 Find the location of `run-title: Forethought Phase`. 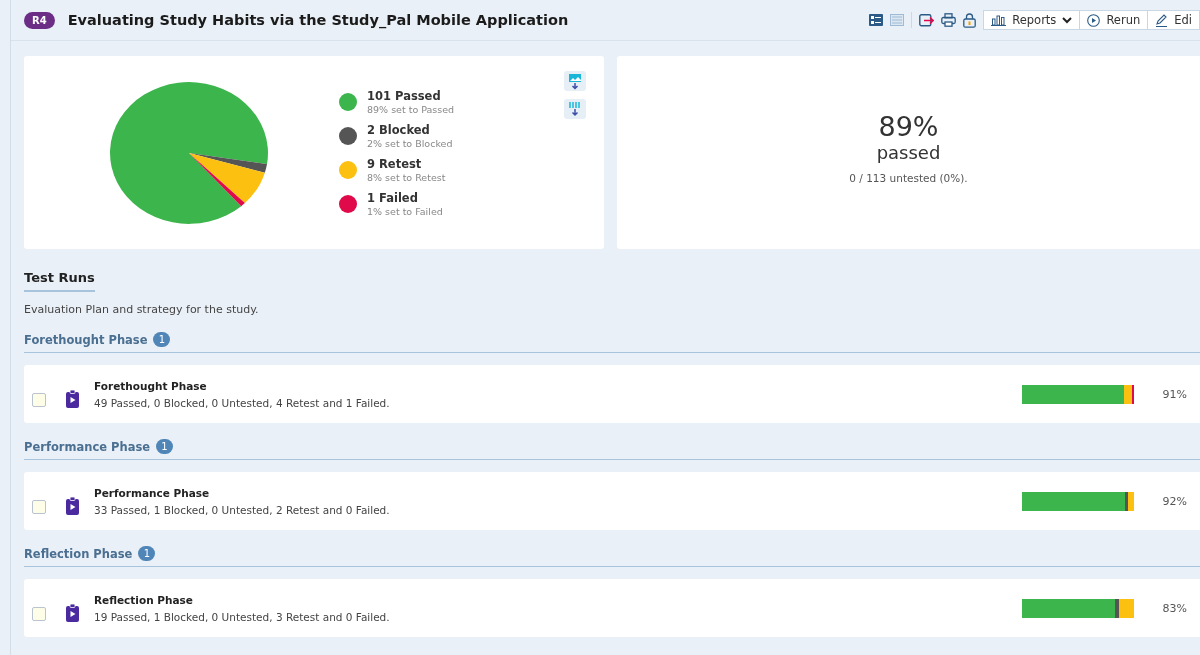

run-title: Forethought Phase is located at coordinates (151, 385).